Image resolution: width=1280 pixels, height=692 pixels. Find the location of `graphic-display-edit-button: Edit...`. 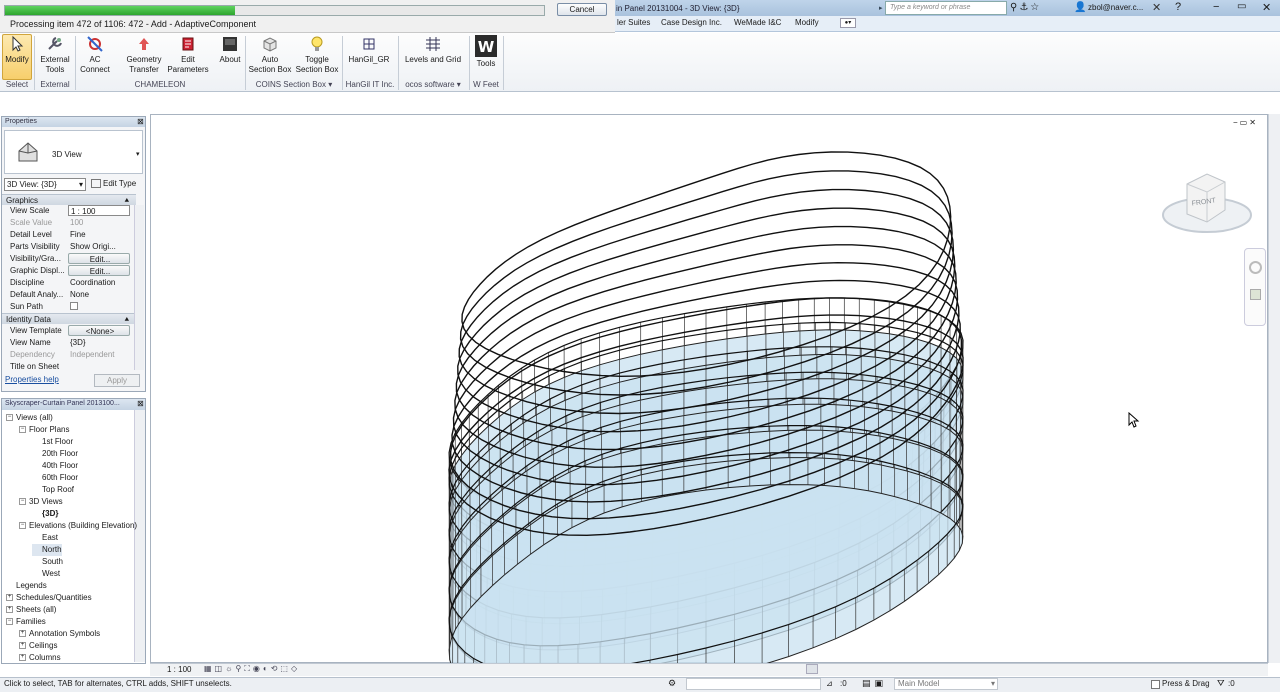

graphic-display-edit-button: Edit... is located at coordinates (99, 270).